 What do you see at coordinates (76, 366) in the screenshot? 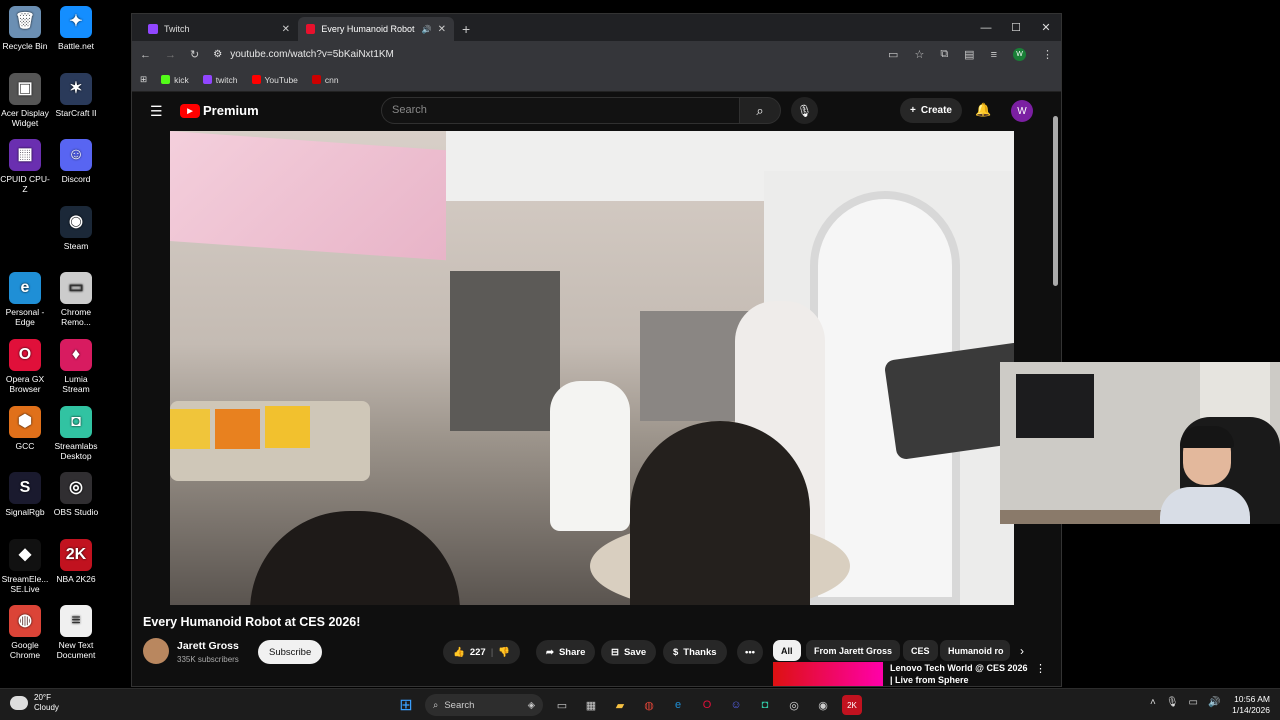
I see `desktop-icon: ♦ Lumia Stream` at bounding box center [76, 366].